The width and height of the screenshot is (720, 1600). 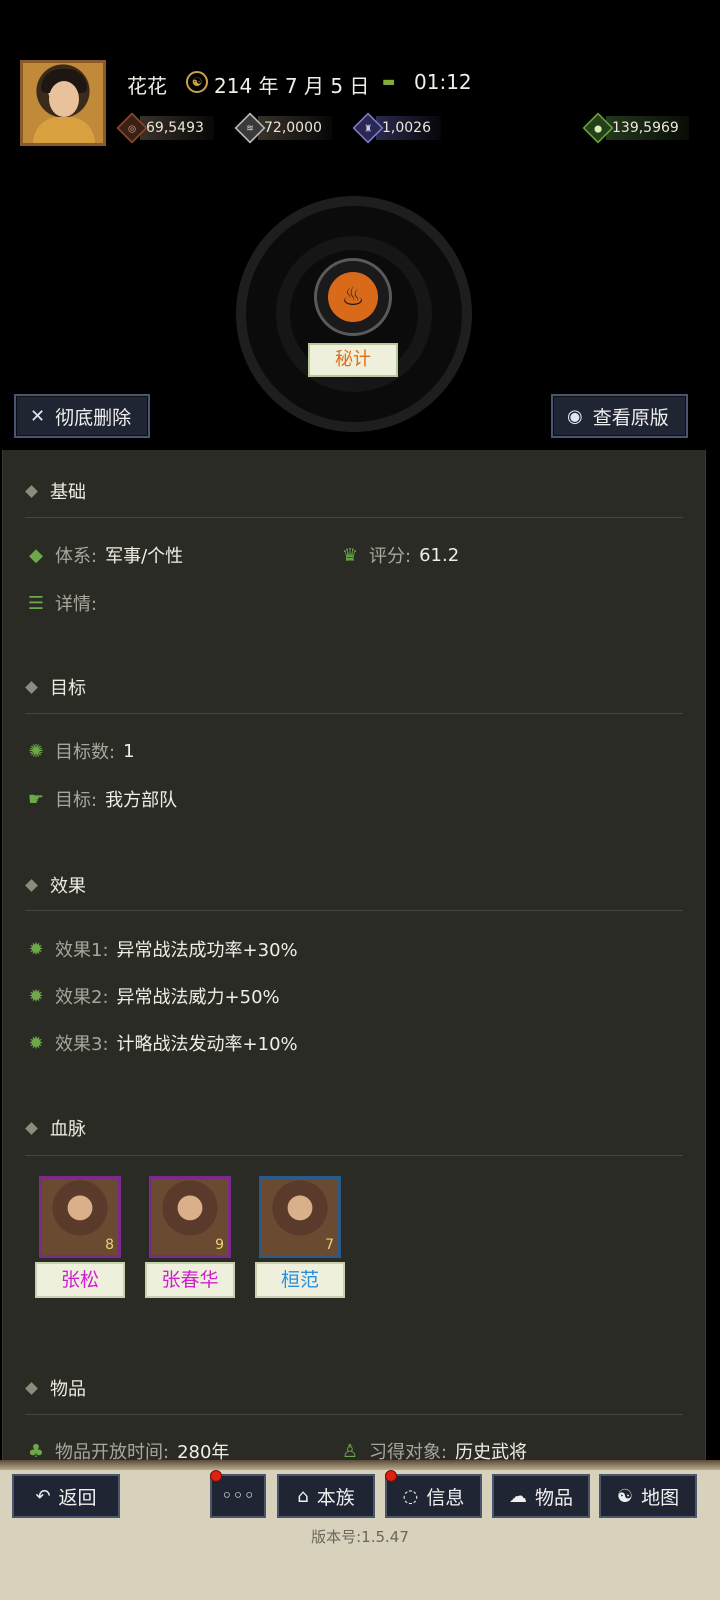 What do you see at coordinates (292, 86) in the screenshot?
I see `game-date: 214 年 7 月 5 日` at bounding box center [292, 86].